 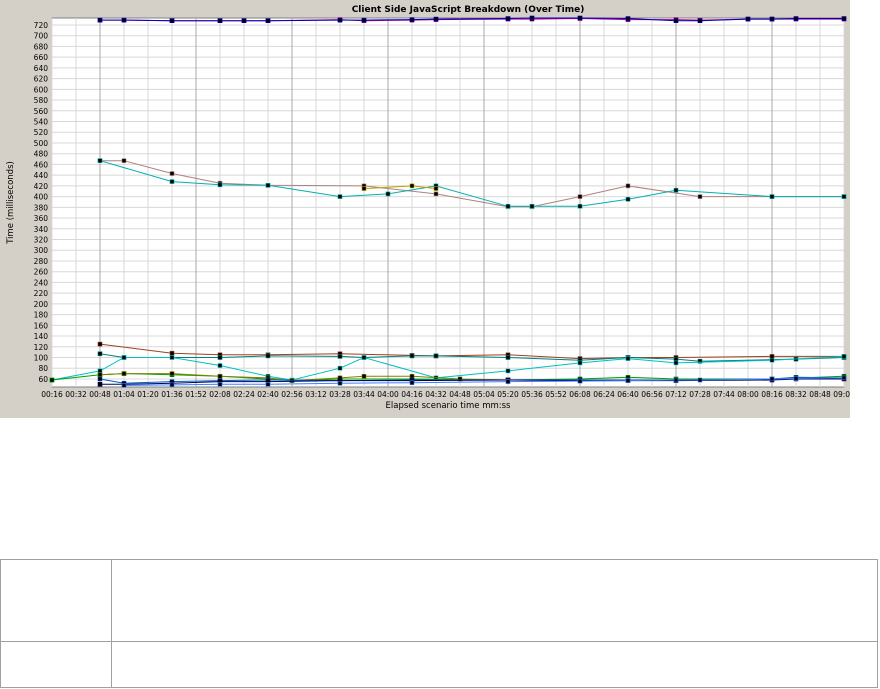 What do you see at coordinates (412, 394) in the screenshot?
I see `x-tick-label: 04:16` at bounding box center [412, 394].